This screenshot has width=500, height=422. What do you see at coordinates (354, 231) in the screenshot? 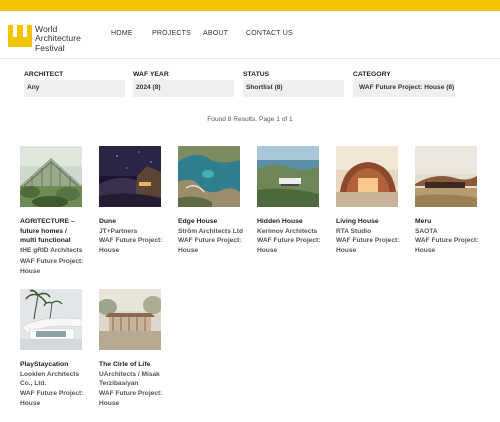
I see `architect-line: RTA Studio` at bounding box center [354, 231].